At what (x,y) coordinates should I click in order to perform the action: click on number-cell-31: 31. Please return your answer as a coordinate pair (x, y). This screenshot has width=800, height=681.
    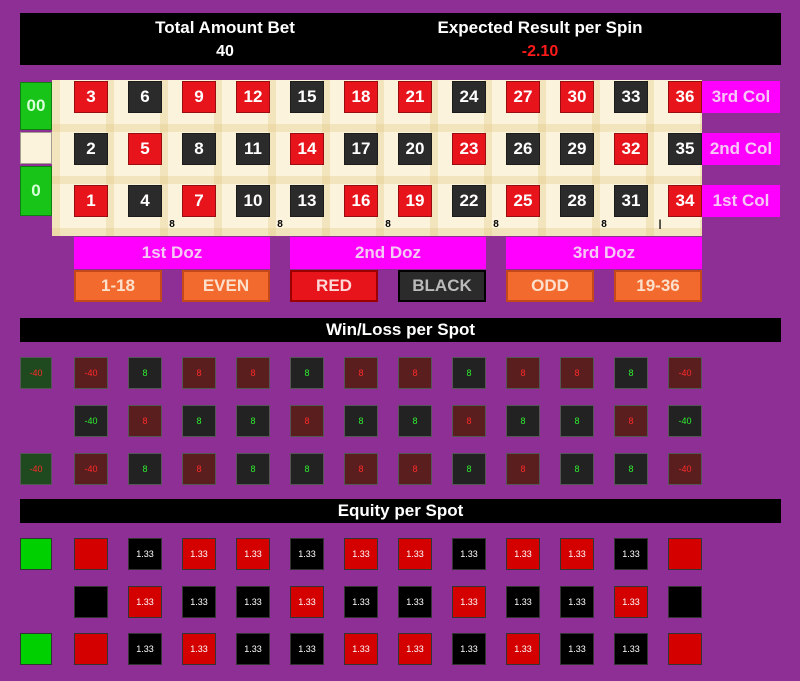
    Looking at the image, I should click on (631, 201).